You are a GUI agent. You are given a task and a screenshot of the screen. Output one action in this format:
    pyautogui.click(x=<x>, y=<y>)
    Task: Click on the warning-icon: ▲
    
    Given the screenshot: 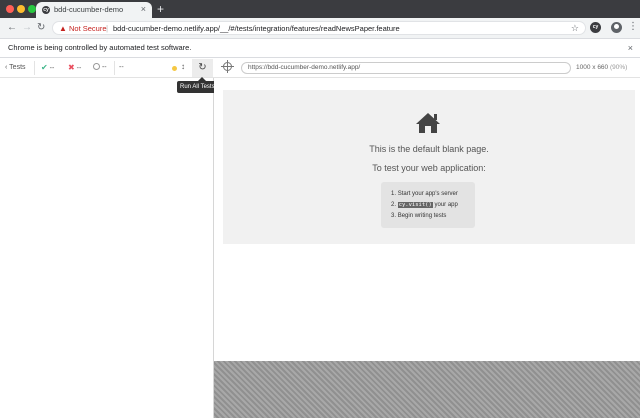 What is the action you would take?
    pyautogui.click(x=63, y=28)
    